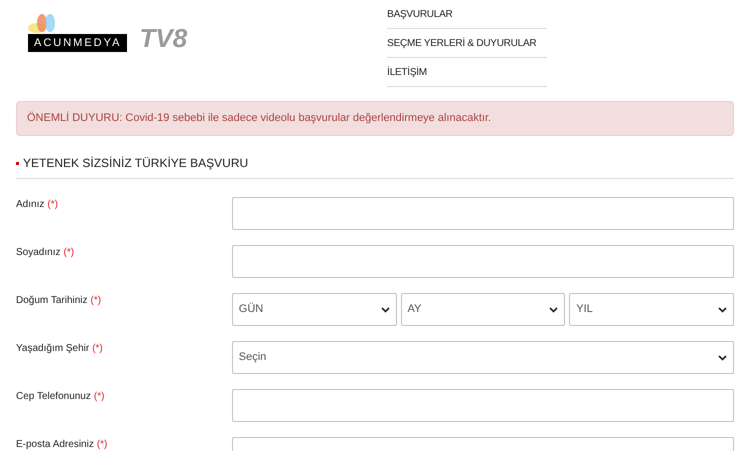 The height and width of the screenshot is (451, 750). I want to click on field-label: E-posta Adresiniz, so click(55, 445).